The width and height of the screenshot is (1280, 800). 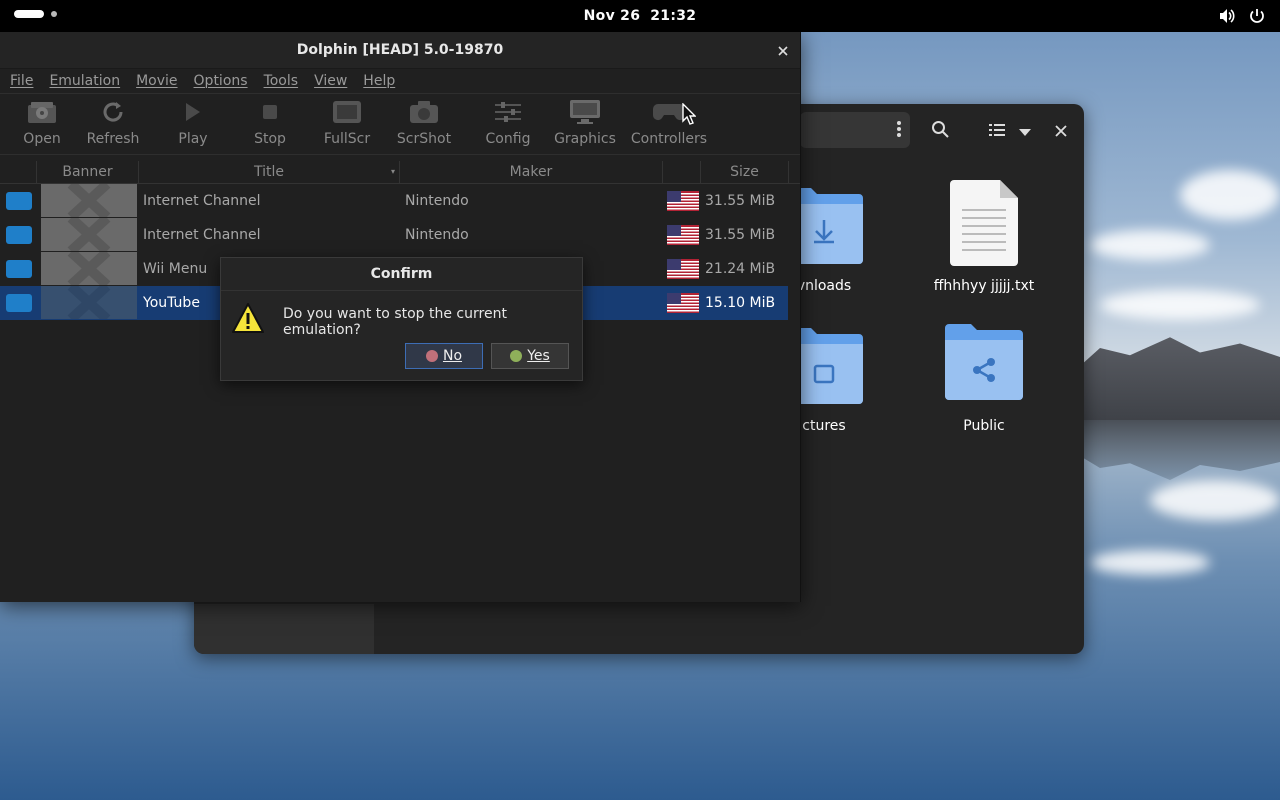 I want to click on stop-button: Stop, so click(x=270, y=123).